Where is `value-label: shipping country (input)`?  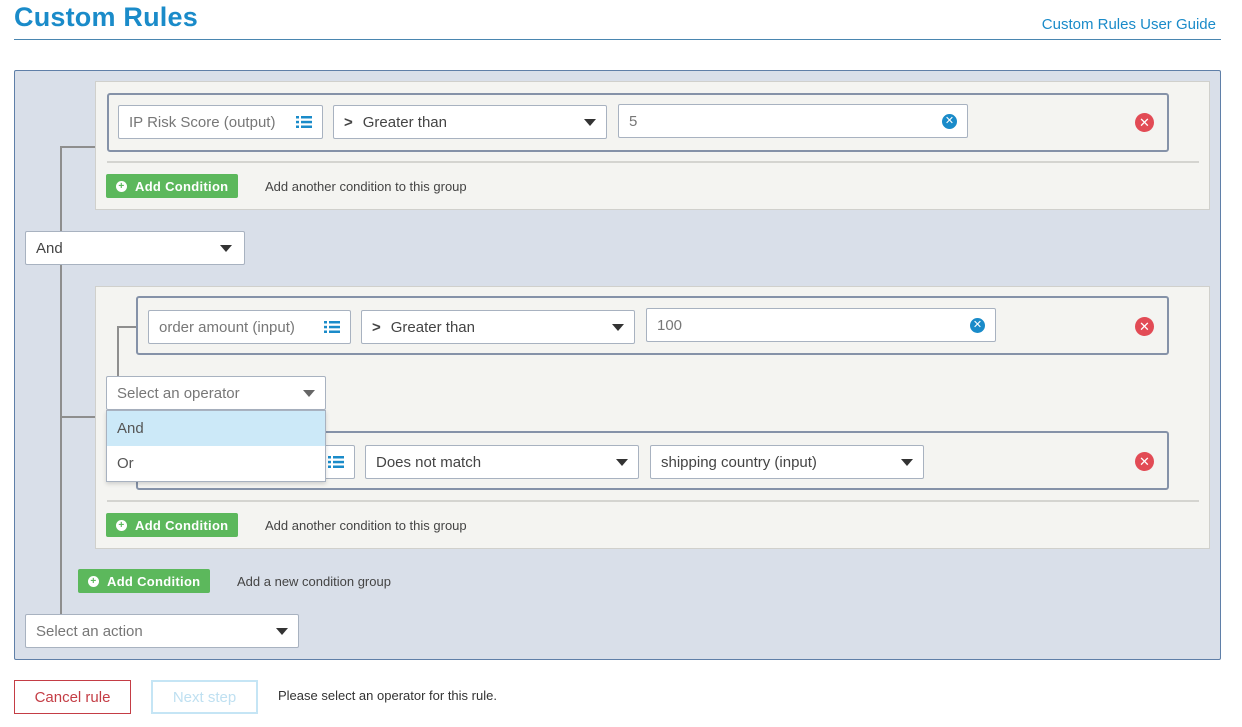 value-label: shipping country (input) is located at coordinates (739, 462).